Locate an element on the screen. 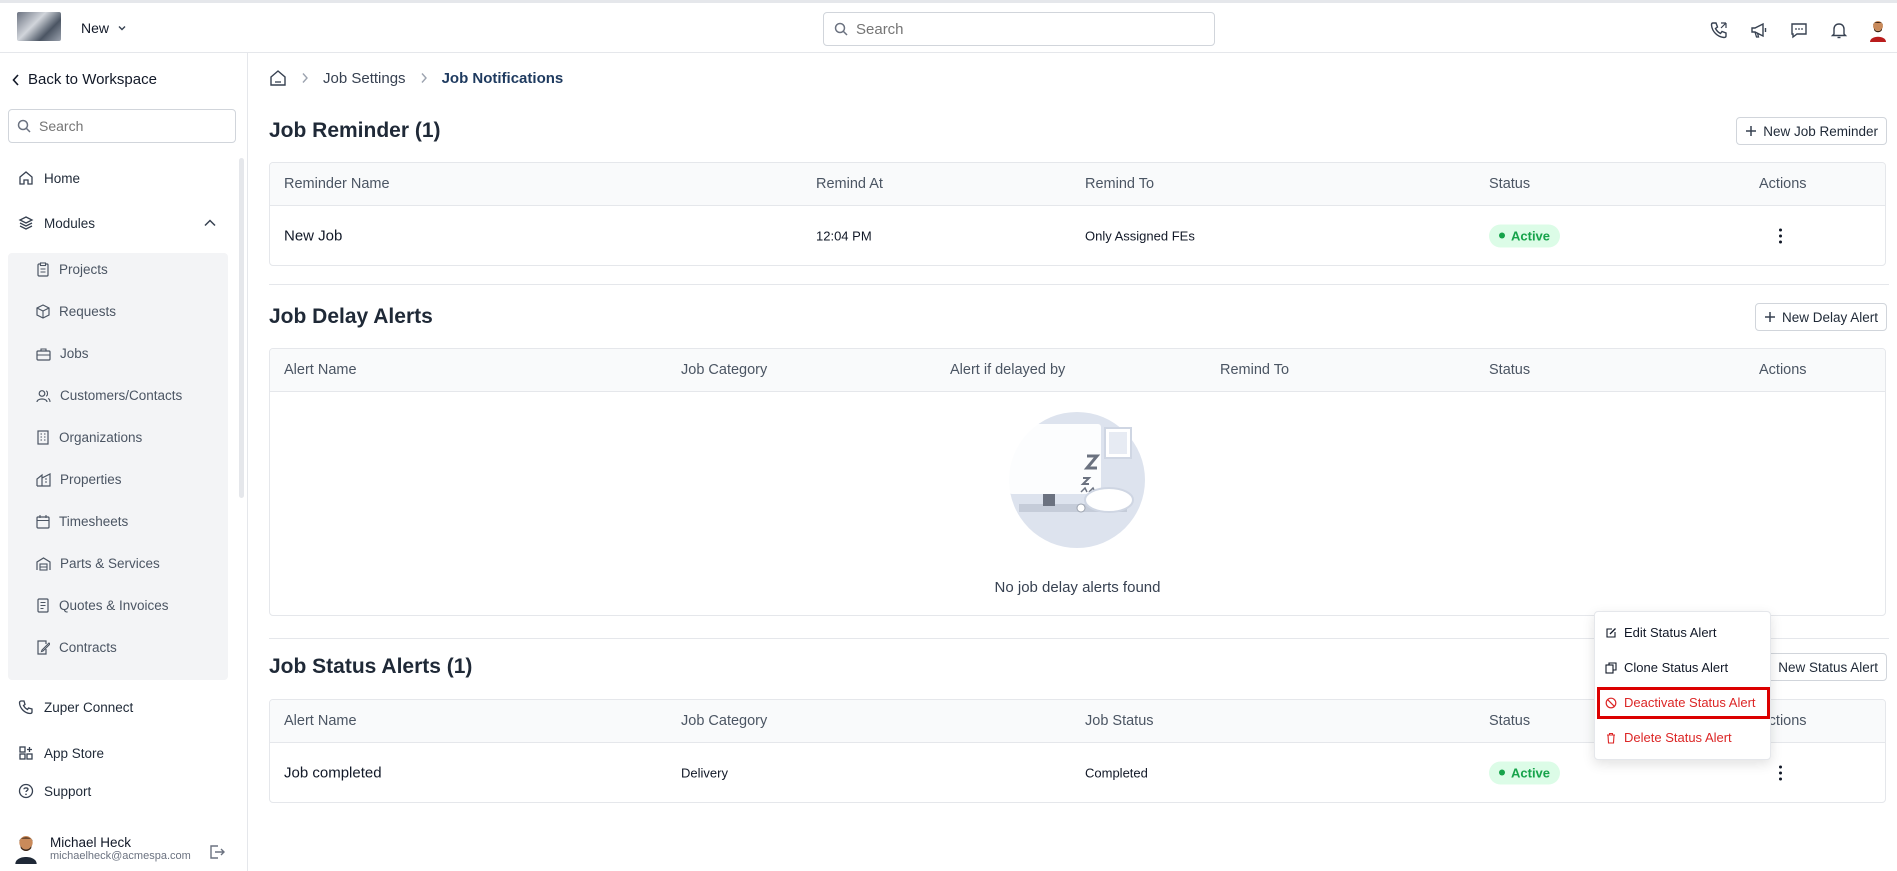 Image resolution: width=1897 pixels, height=871 pixels. job-status: Completed is located at coordinates (1116, 772).